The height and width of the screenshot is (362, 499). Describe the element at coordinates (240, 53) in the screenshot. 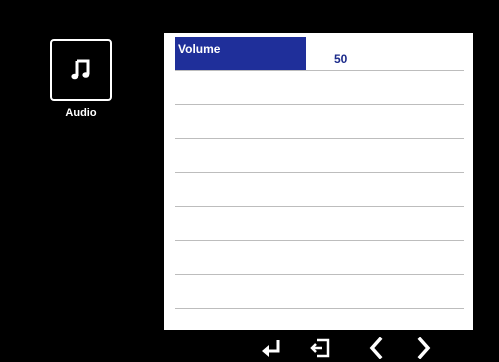

I see `menu-row-label: Volume` at that location.